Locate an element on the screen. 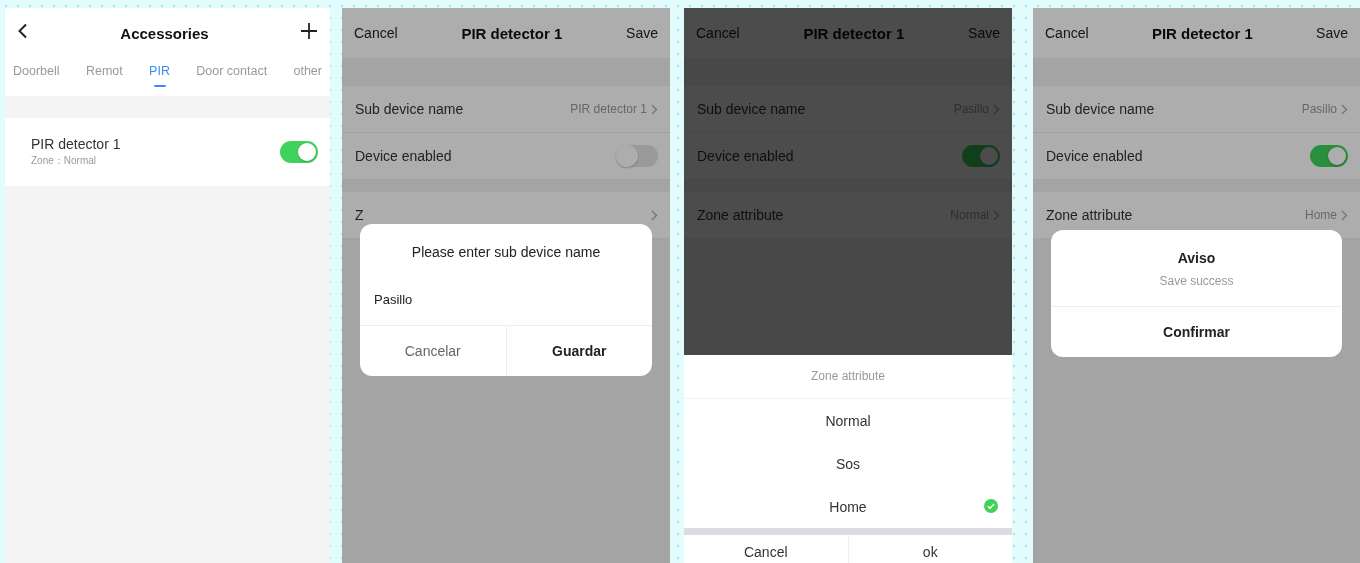 This screenshot has width=1360, height=563. sheet-option: Sos is located at coordinates (848, 463).